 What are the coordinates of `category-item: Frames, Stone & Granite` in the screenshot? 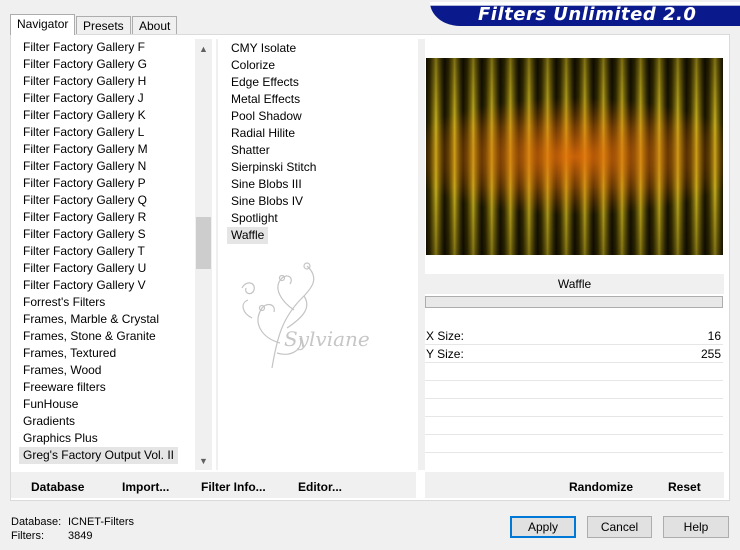 It's located at (102, 336).